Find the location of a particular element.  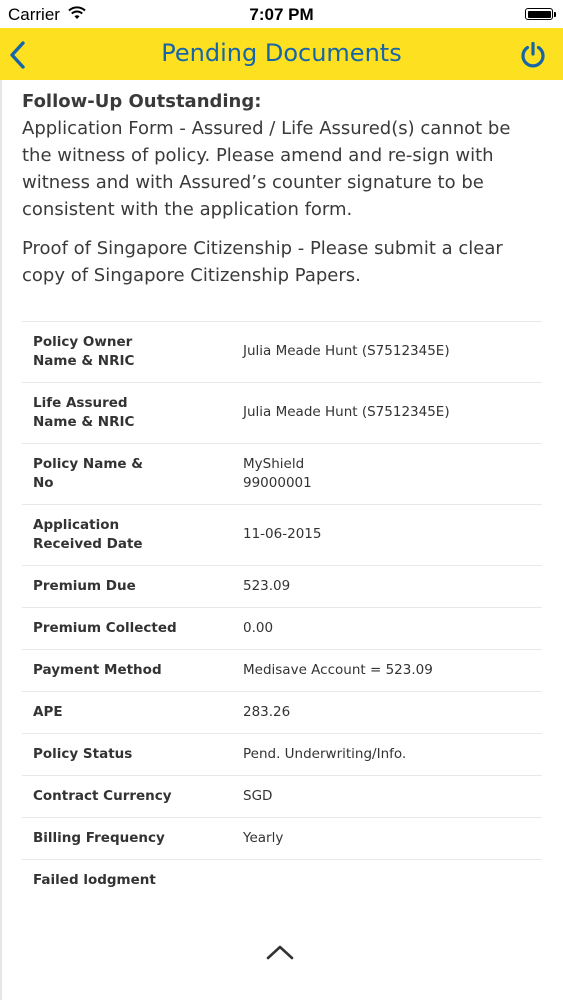

status-bar: Carrier 7:07 PM is located at coordinates (281, 14).